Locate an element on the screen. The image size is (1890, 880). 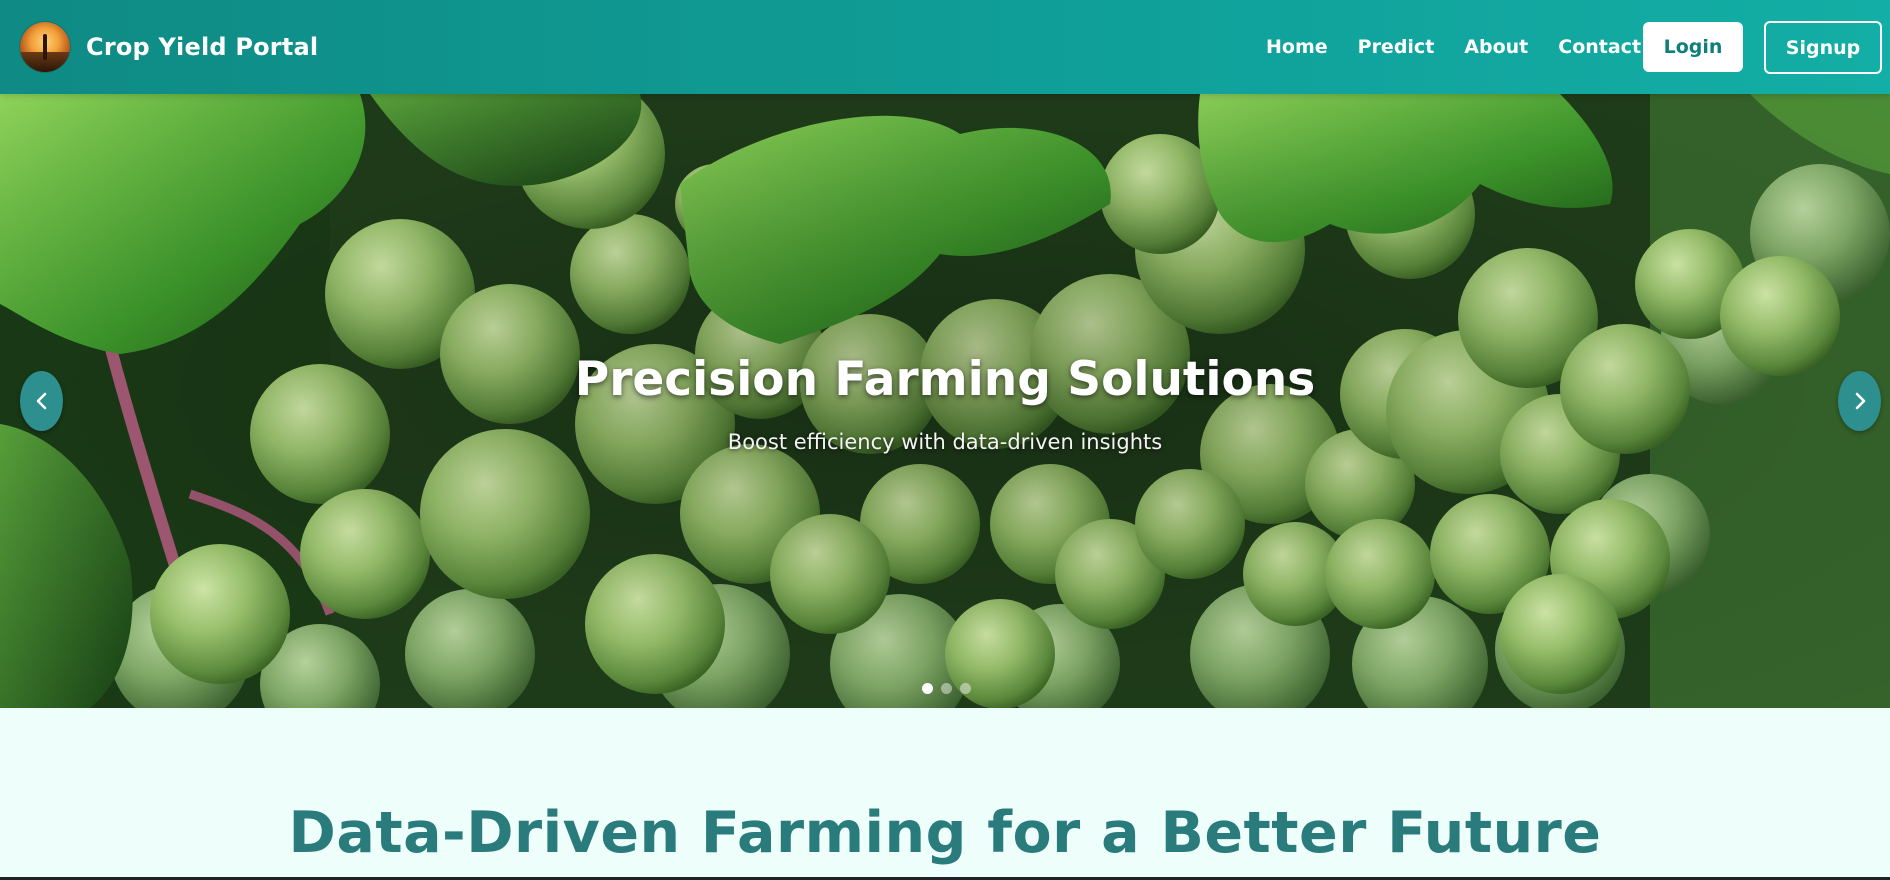
carousel-indicators is located at coordinates (946, 688).